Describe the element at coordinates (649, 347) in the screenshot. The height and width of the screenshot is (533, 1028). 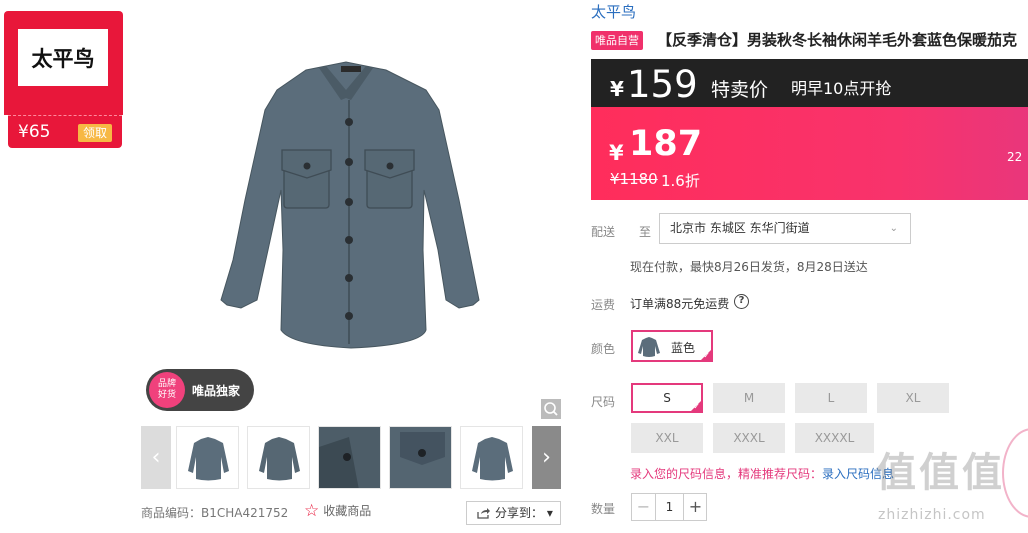
I see `color-swatch-image` at that location.